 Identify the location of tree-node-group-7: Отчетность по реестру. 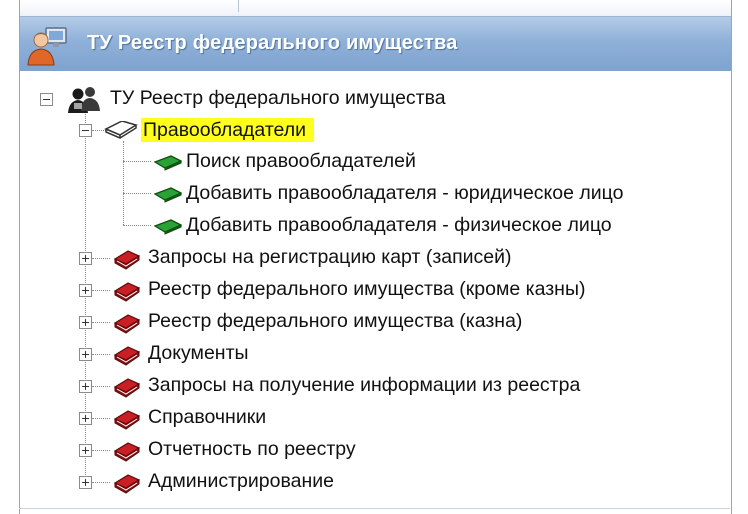
(364, 451).